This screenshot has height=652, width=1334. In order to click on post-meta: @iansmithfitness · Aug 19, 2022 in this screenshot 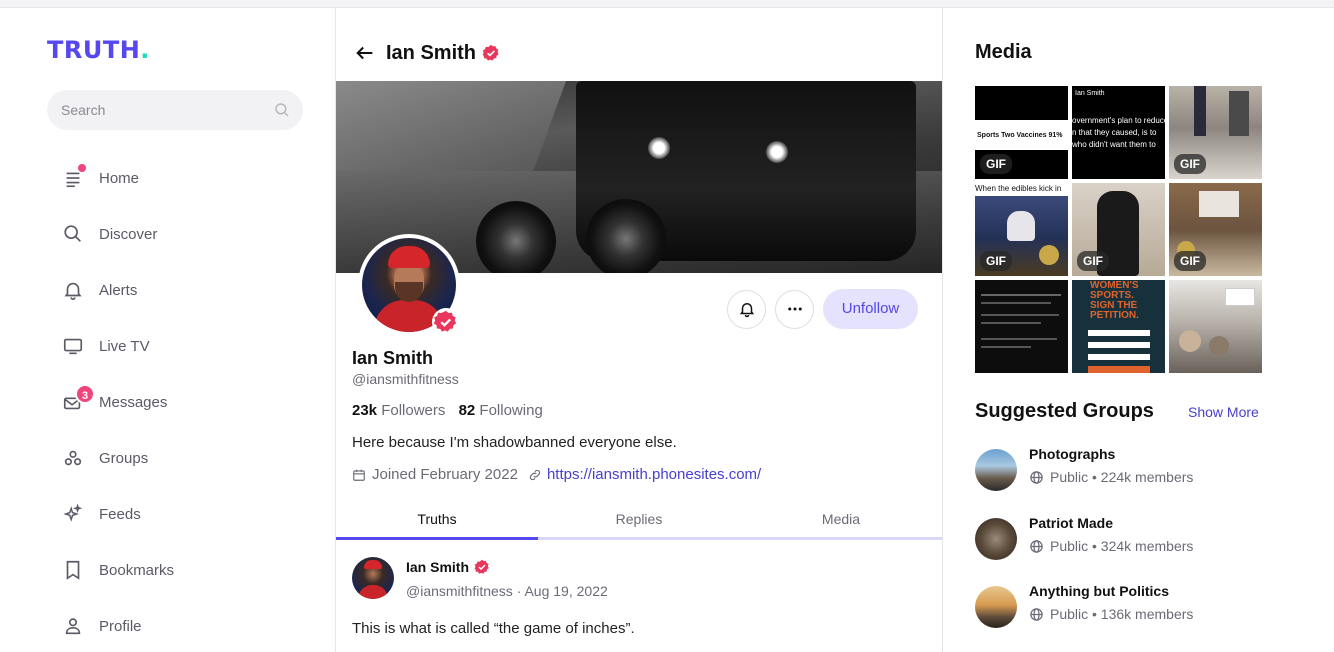, I will do `click(507, 591)`.